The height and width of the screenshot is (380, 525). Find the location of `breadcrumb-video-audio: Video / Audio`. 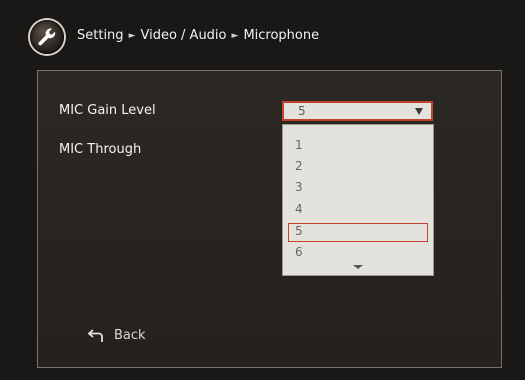

breadcrumb-video-audio: Video / Audio is located at coordinates (183, 35).